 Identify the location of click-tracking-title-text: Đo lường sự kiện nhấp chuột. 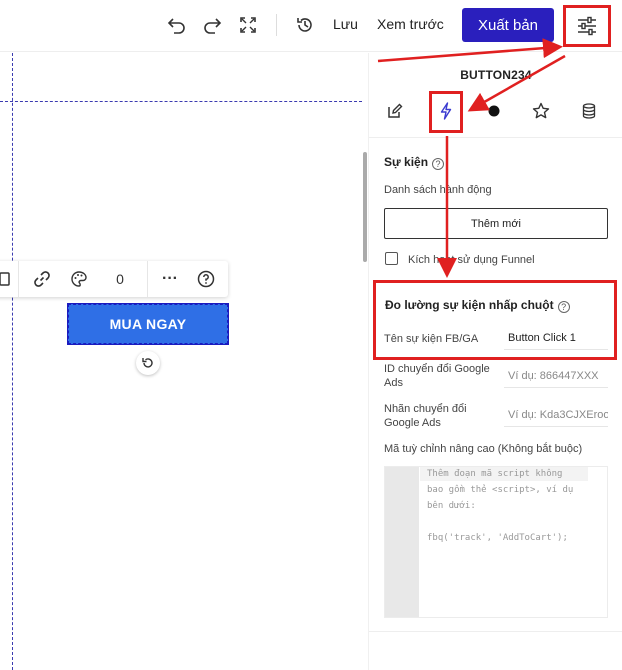
(469, 305).